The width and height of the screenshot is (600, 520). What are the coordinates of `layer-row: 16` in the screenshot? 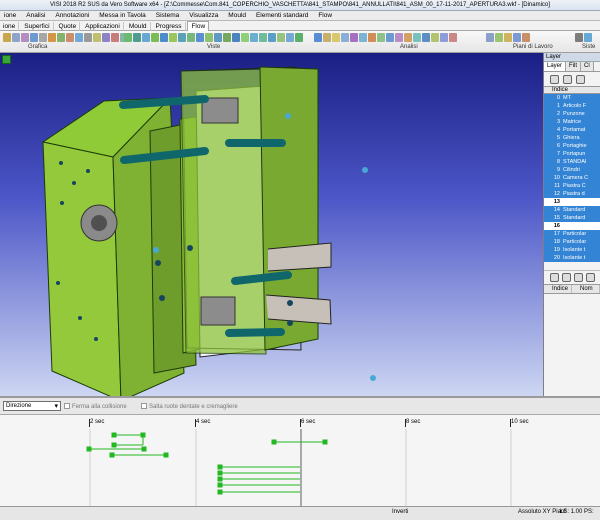 It's located at (572, 226).